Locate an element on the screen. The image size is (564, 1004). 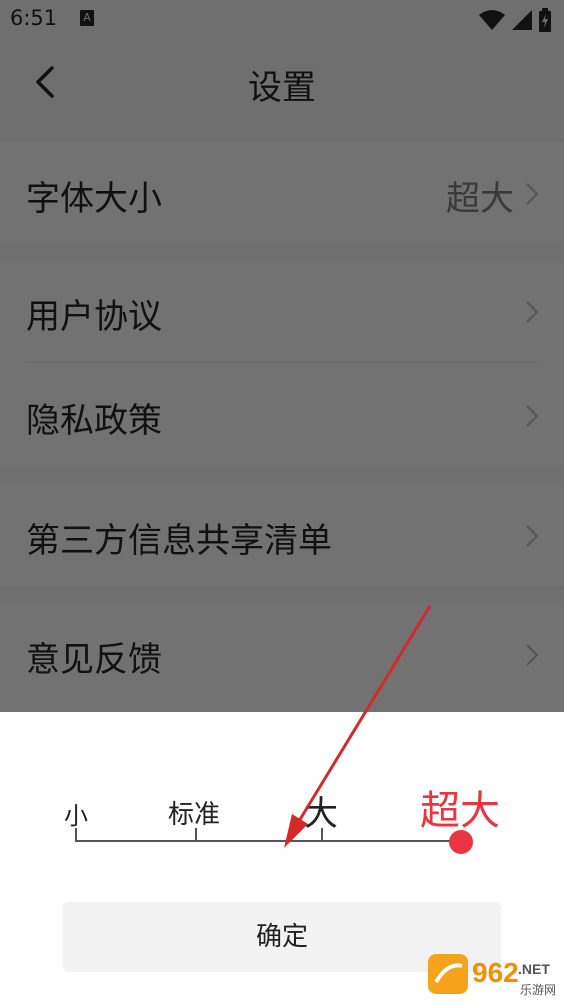
settings-item-font-size: 字体大小 超大 is located at coordinates (282, 193).